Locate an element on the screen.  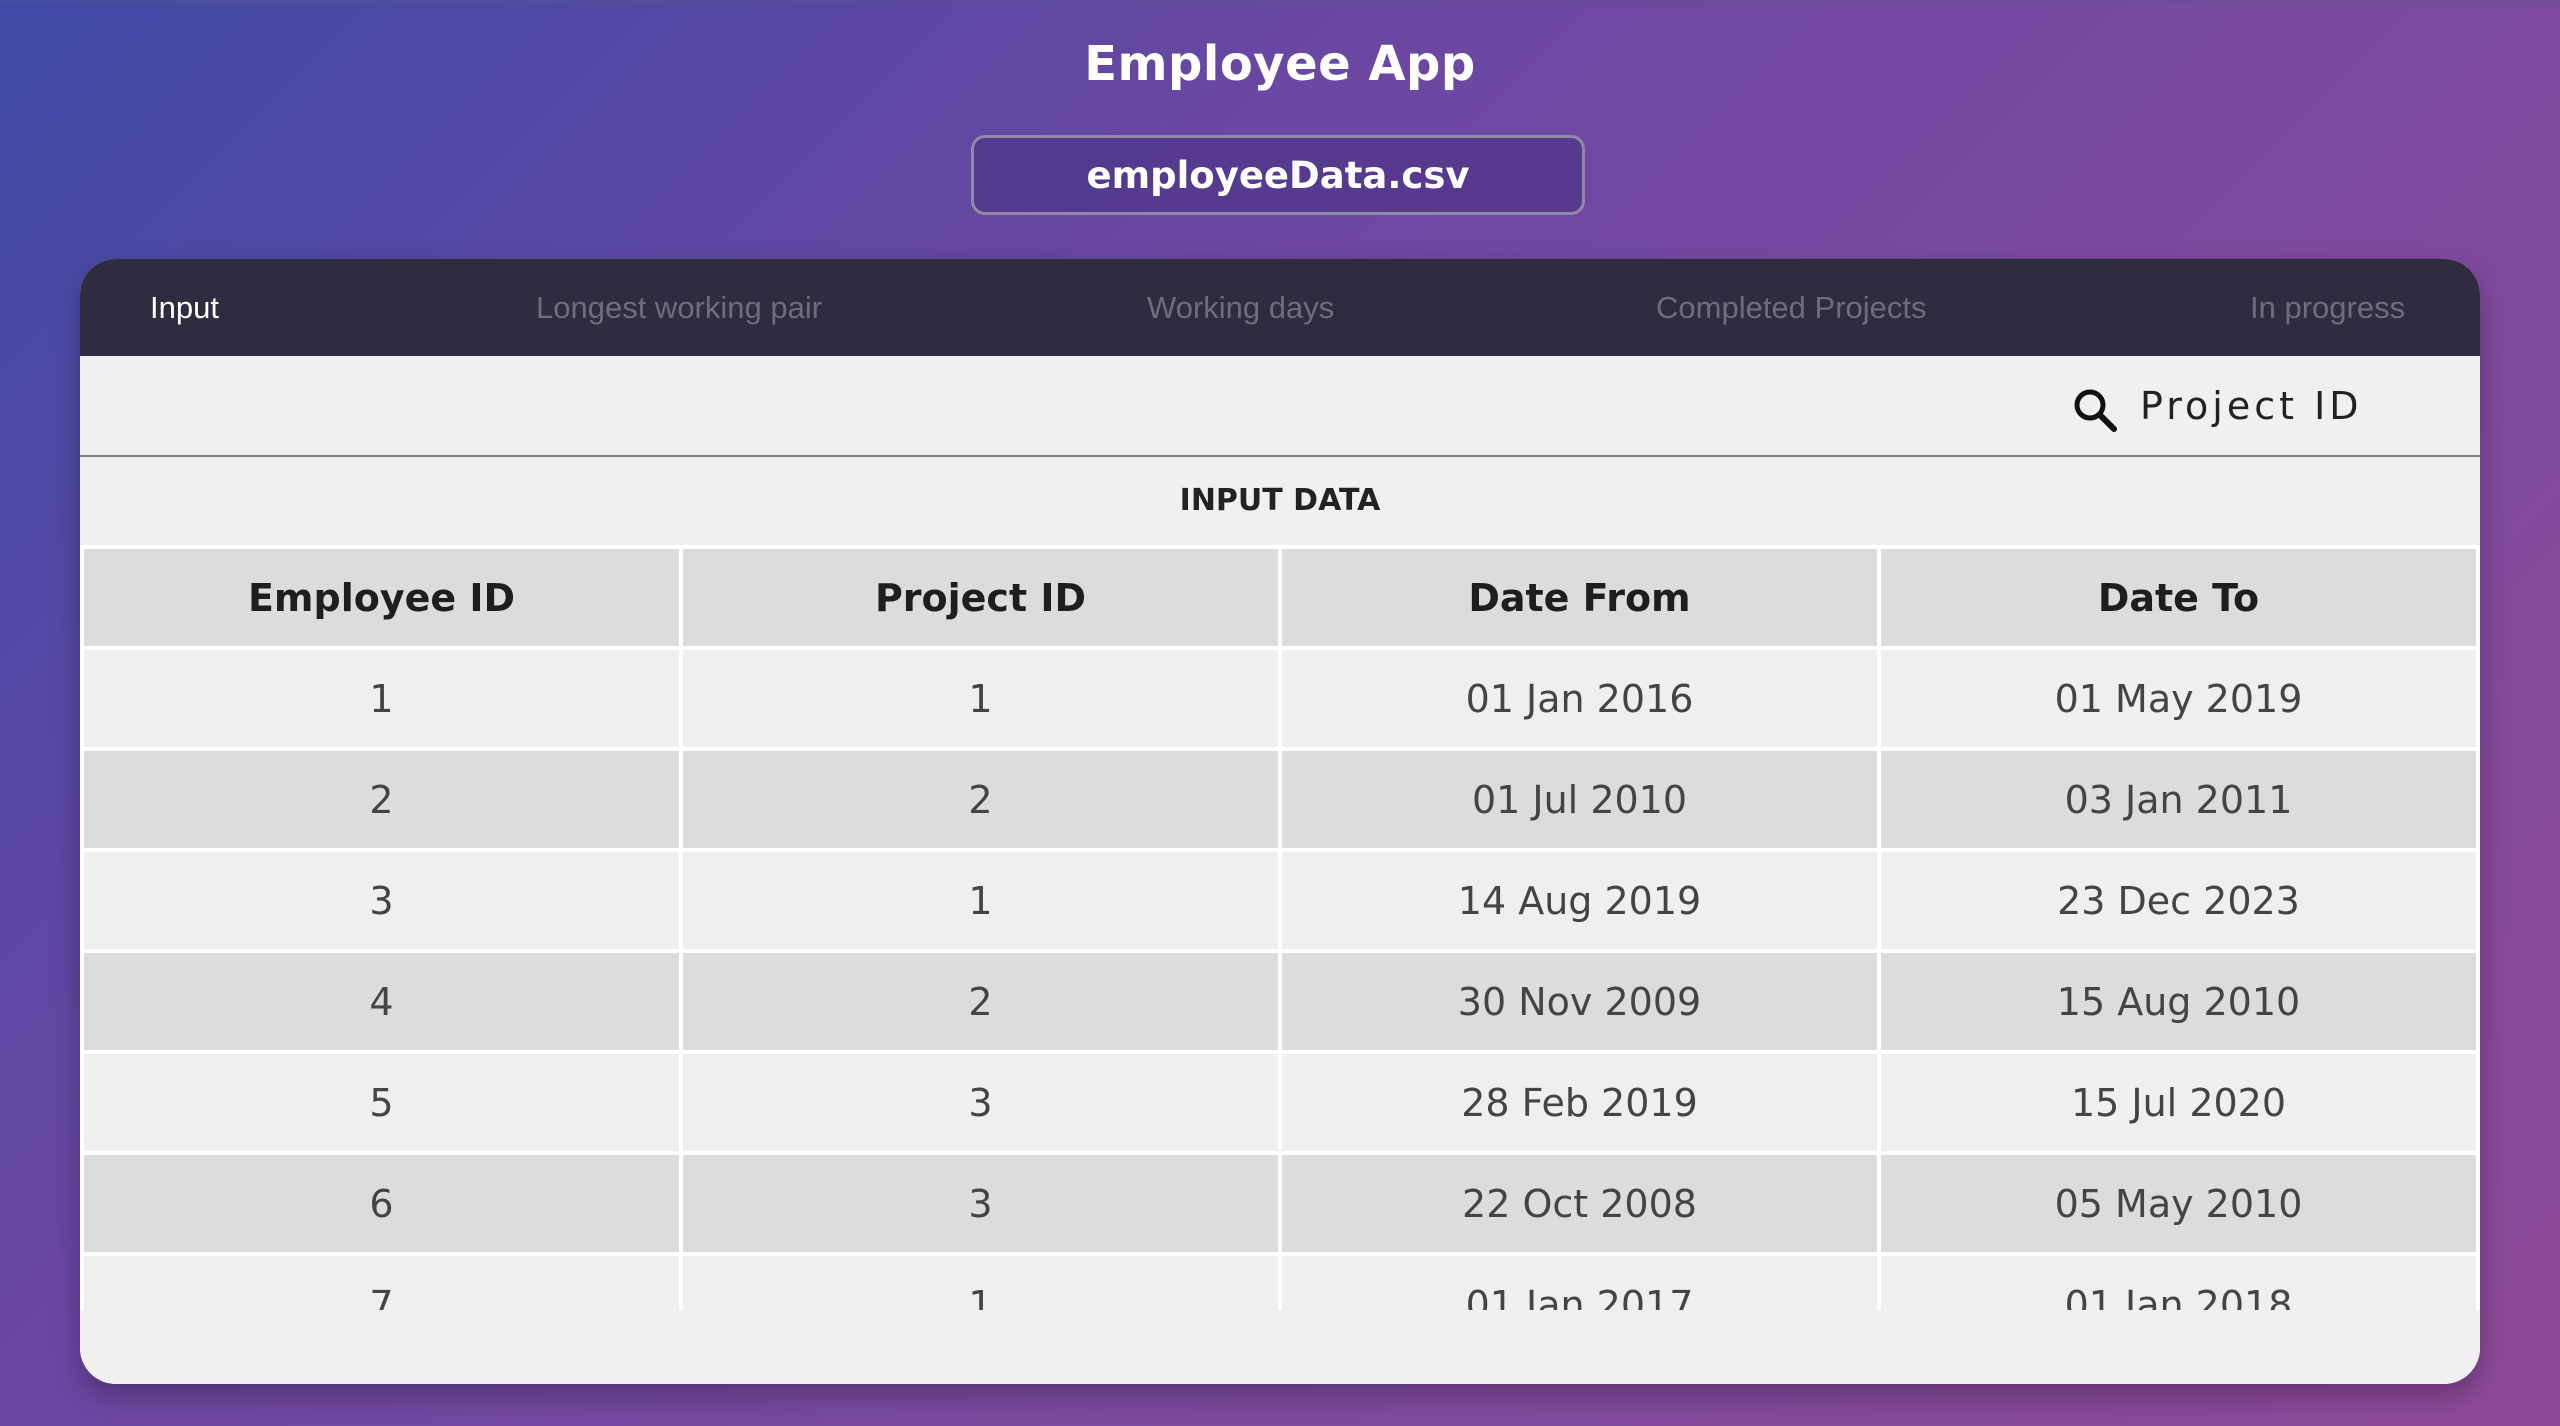
cell-date-from: 22 Oct 2008 is located at coordinates (1579, 1203).